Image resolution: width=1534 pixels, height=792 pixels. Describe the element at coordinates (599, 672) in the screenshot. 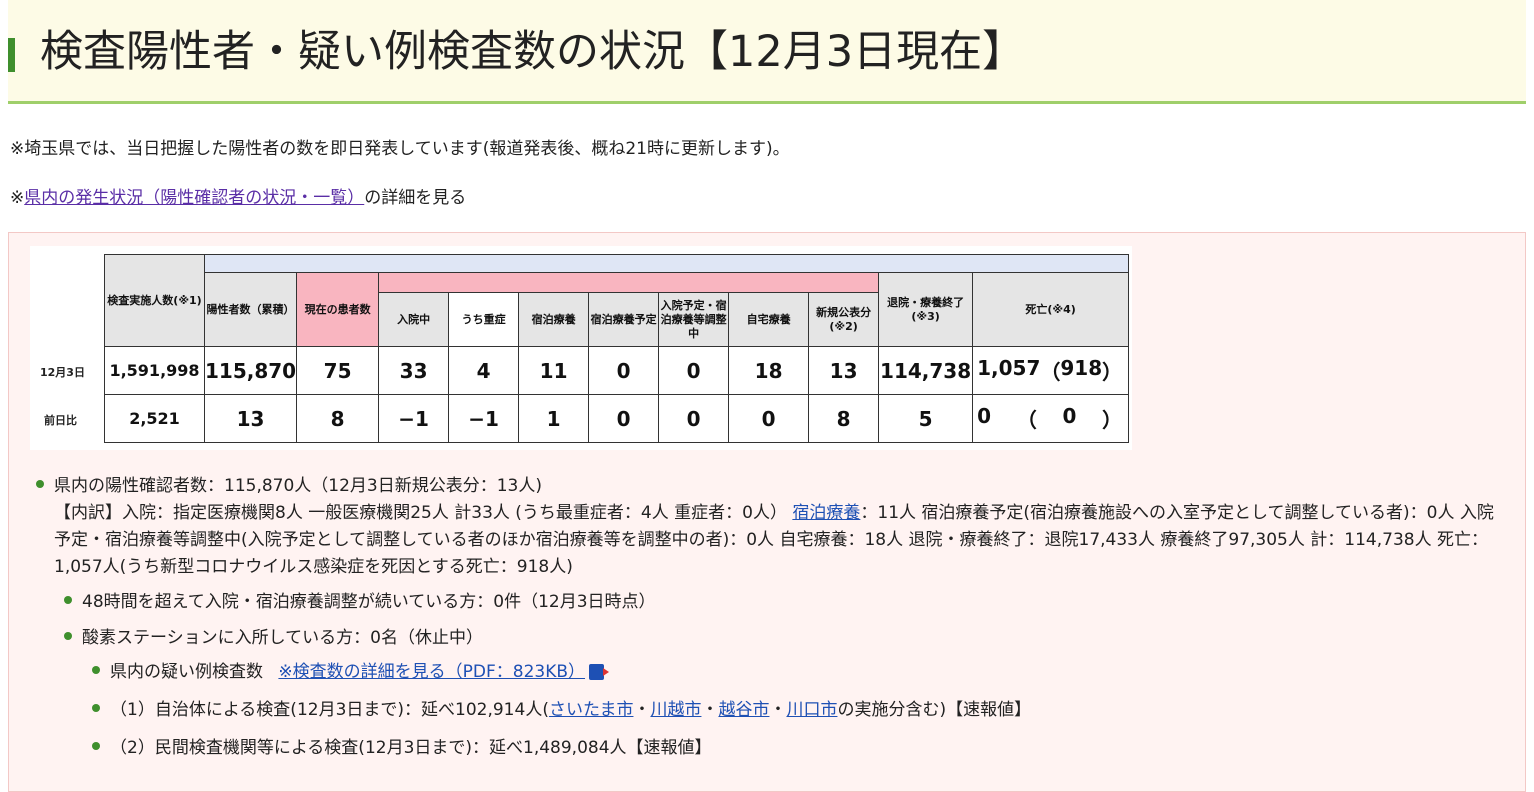

I see `pdf-icon` at that location.